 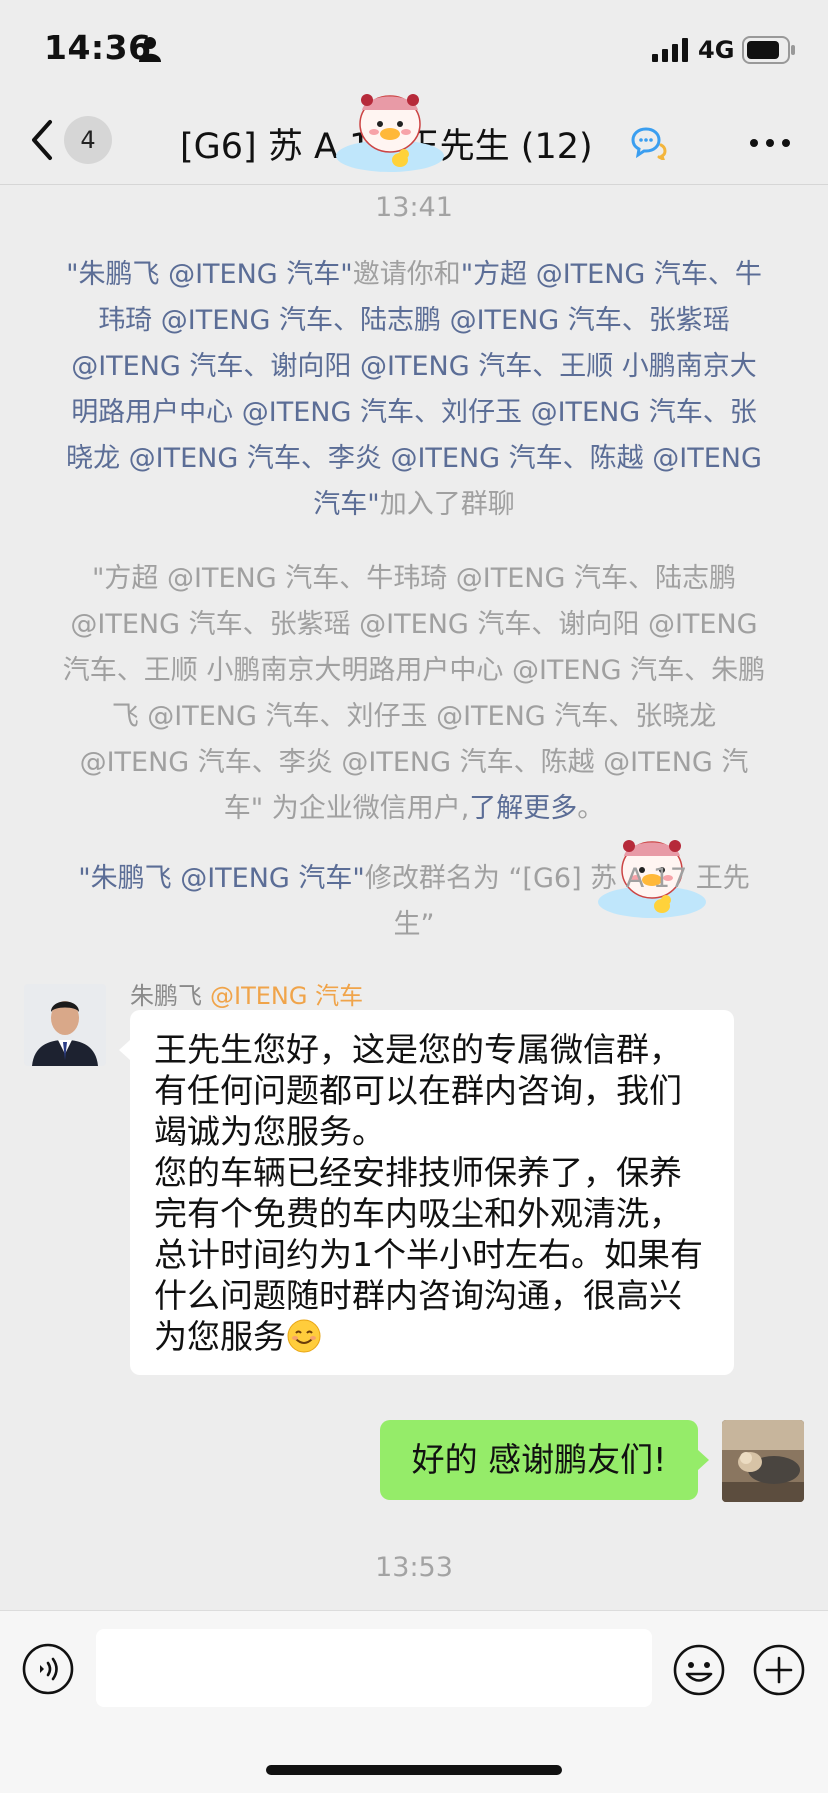 I want to click on more-dots-icon, so click(x=770, y=143).